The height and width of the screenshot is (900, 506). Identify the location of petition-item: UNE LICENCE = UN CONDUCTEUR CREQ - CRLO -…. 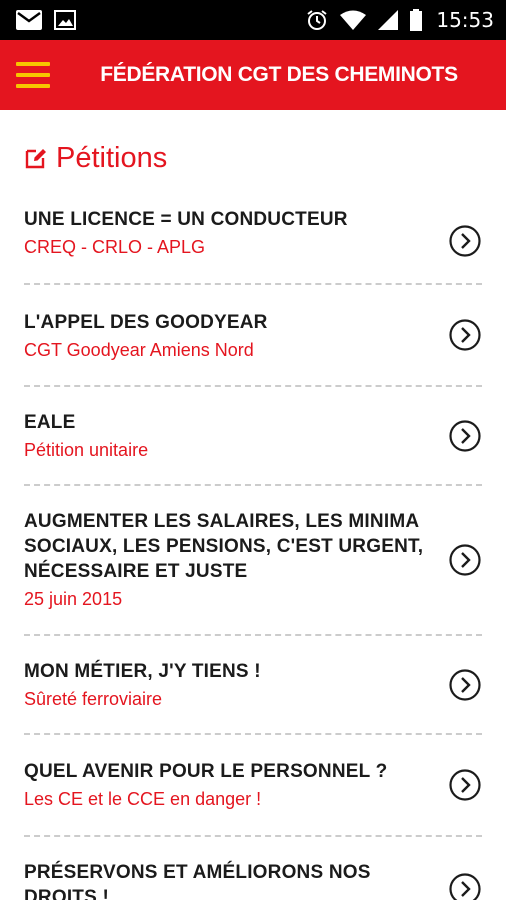
(253, 241).